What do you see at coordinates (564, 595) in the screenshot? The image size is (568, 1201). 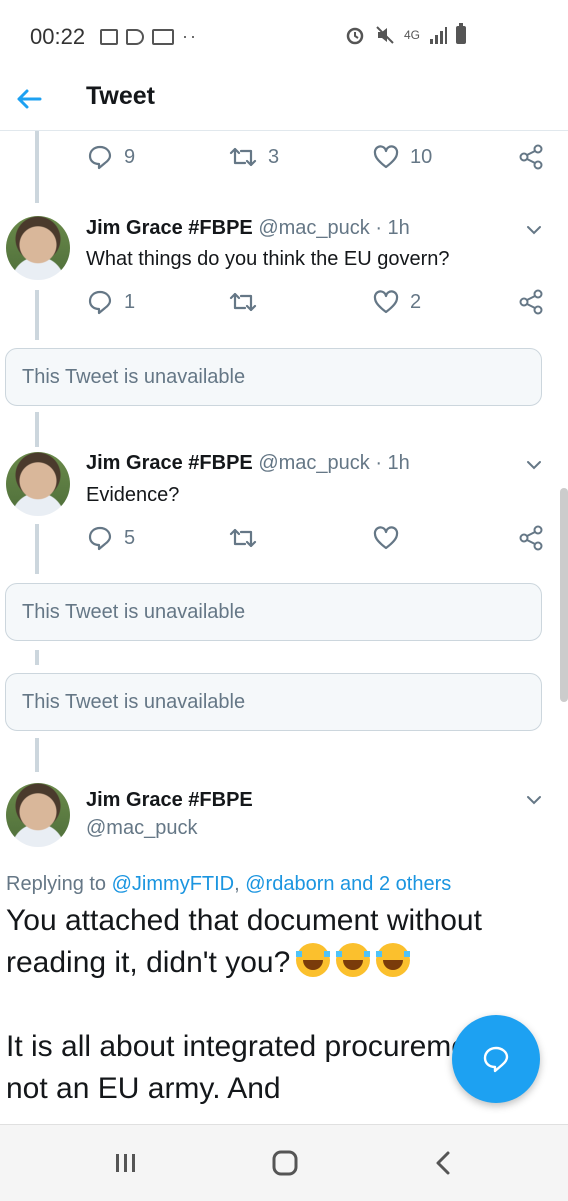 I see `scrollbar-thumb` at bounding box center [564, 595].